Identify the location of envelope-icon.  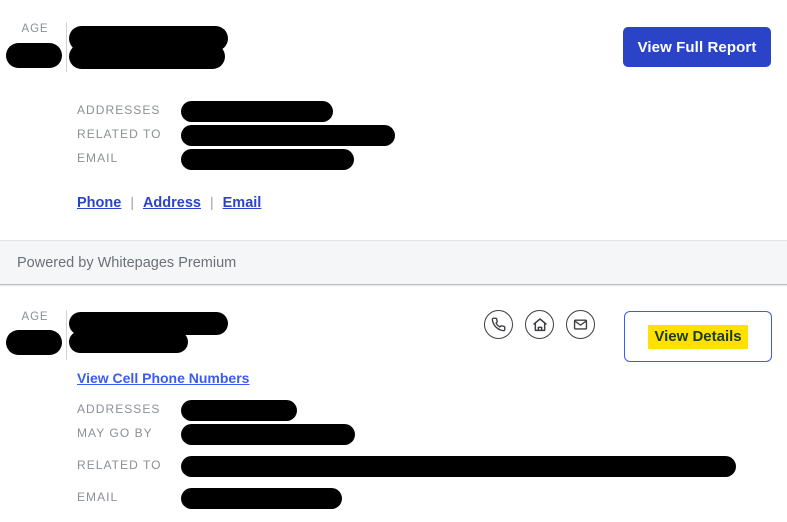
(580, 324).